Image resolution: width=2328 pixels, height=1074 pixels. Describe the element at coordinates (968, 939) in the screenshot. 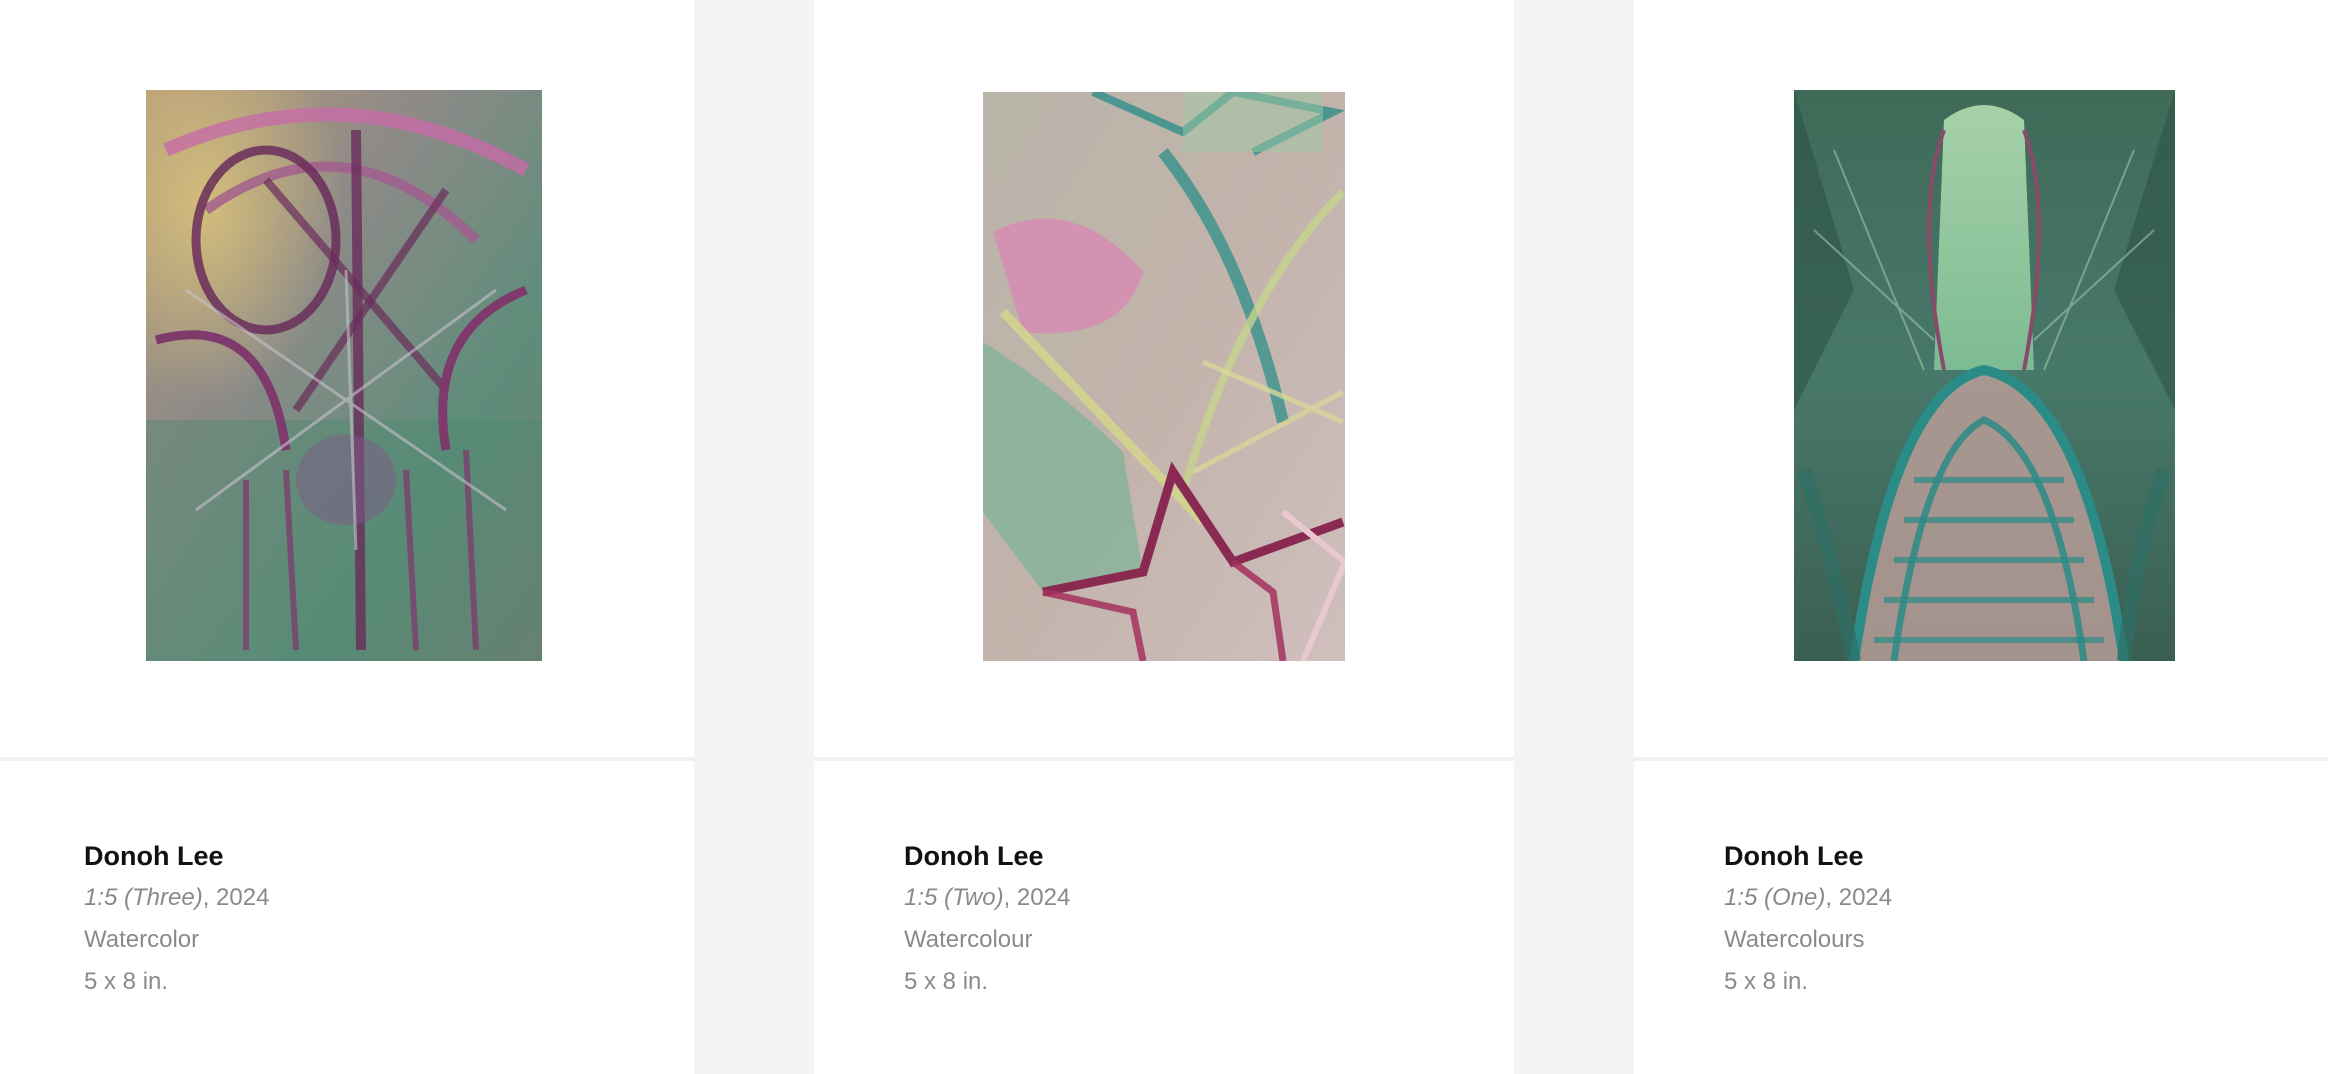

I see `artwork-medium: Watercolour` at that location.